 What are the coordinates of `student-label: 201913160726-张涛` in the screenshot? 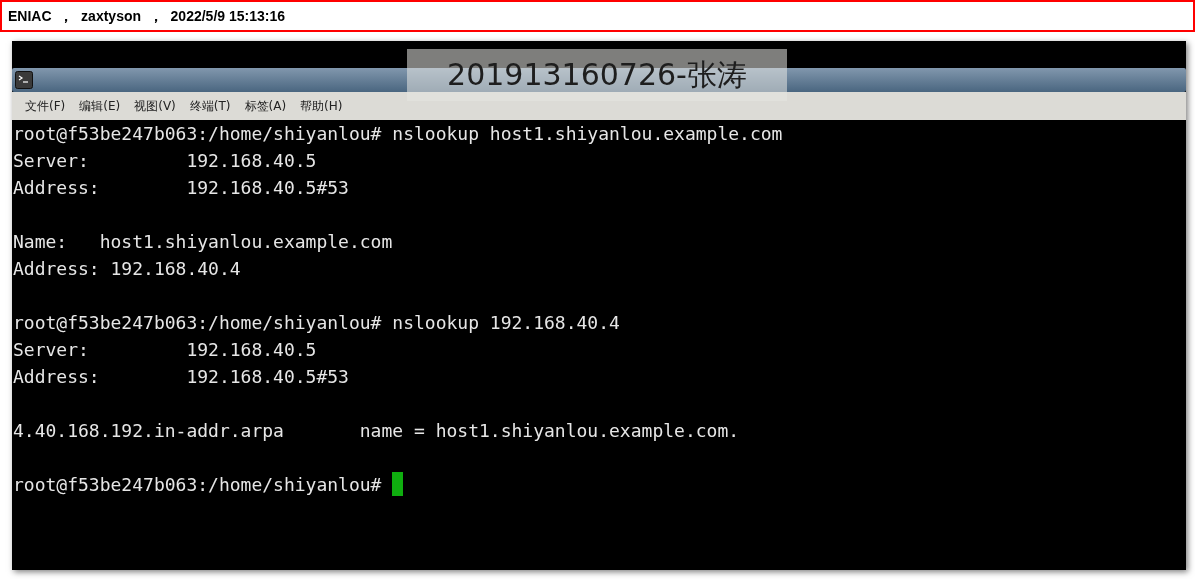 It's located at (597, 74).